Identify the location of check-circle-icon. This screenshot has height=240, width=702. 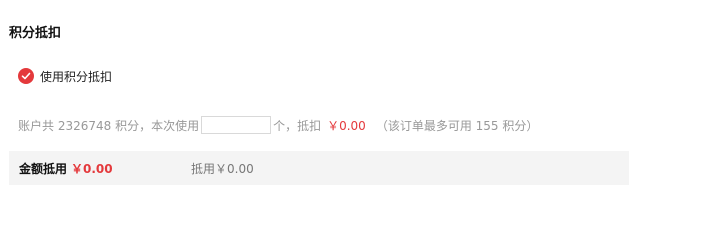
(26, 76).